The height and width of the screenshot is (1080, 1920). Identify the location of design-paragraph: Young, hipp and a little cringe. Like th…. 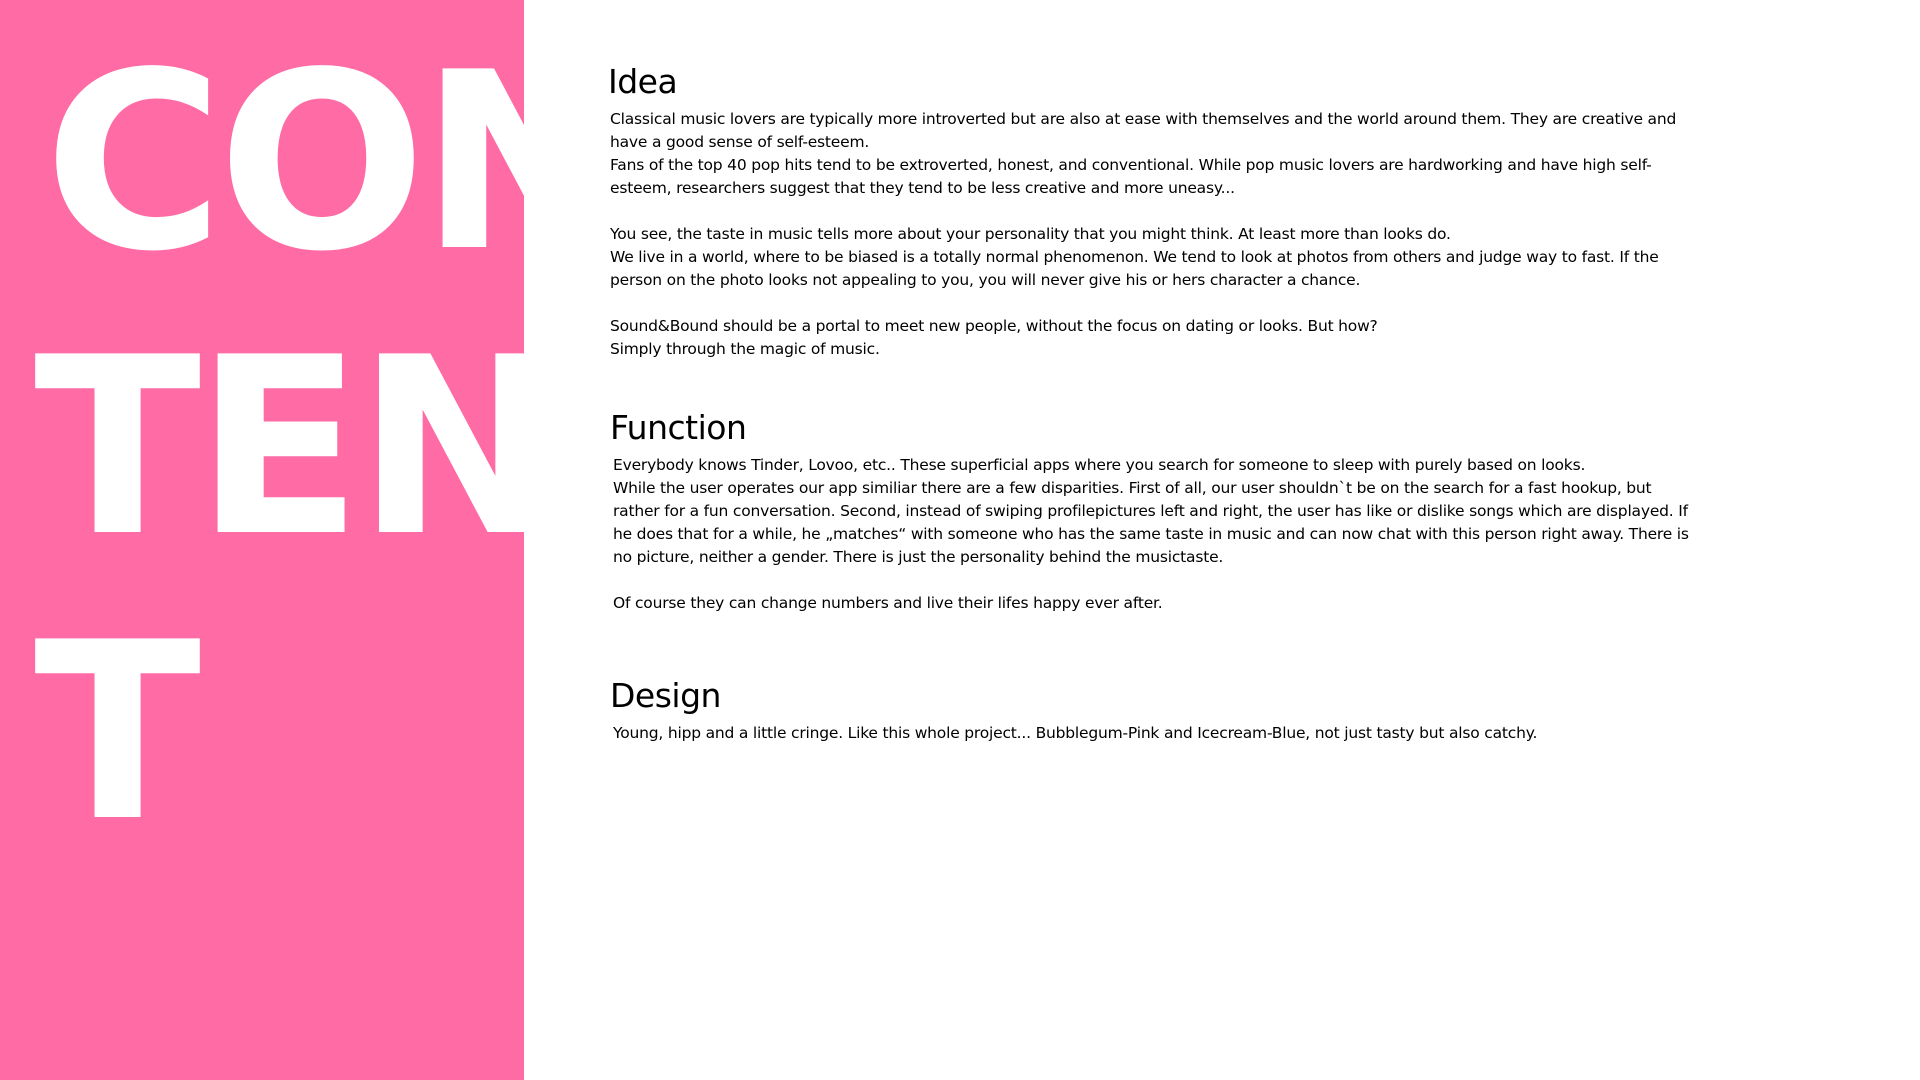
(1075, 733).